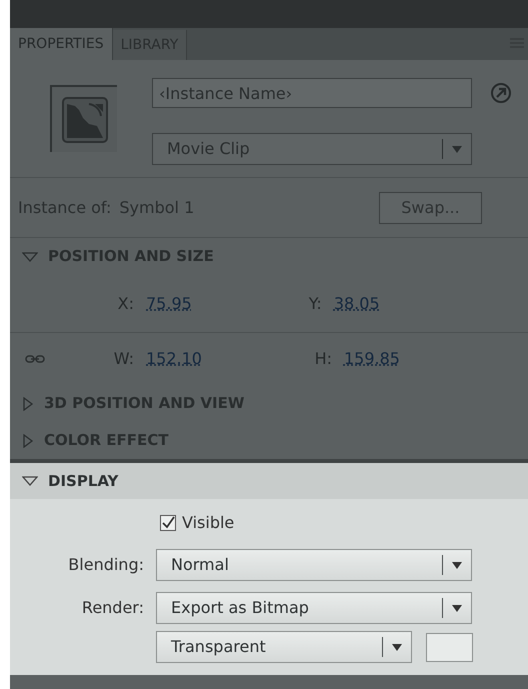 The width and height of the screenshot is (528, 689). Describe the element at coordinates (315, 303) in the screenshot. I see `field-label: Y:` at that location.